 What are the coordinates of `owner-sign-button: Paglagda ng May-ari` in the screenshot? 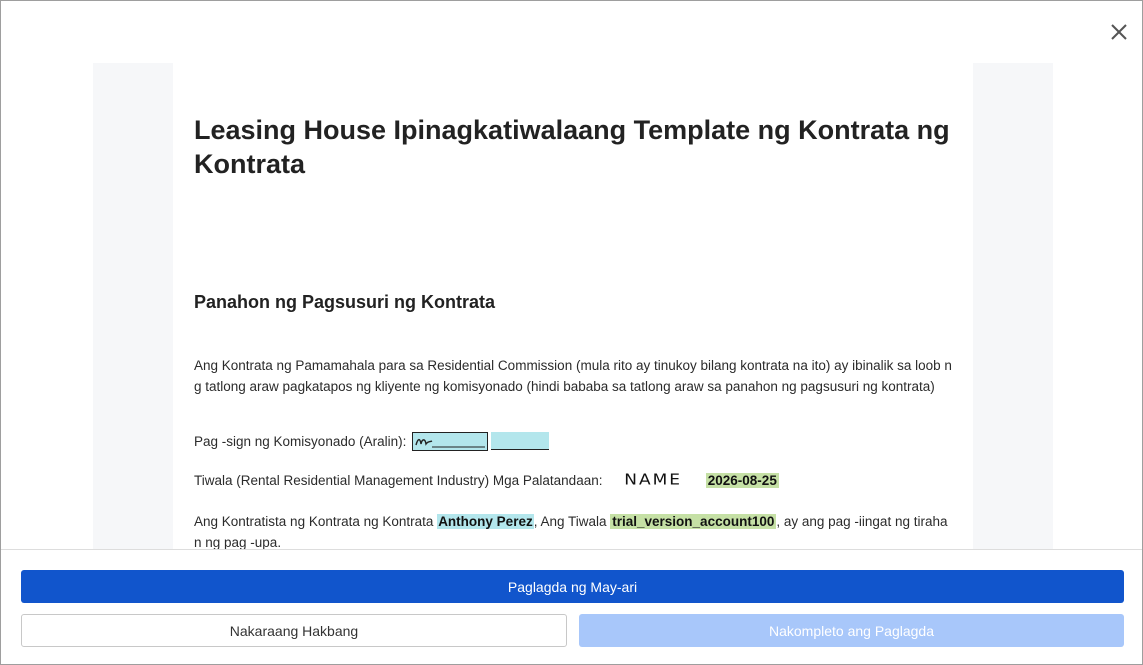 It's located at (572, 586).